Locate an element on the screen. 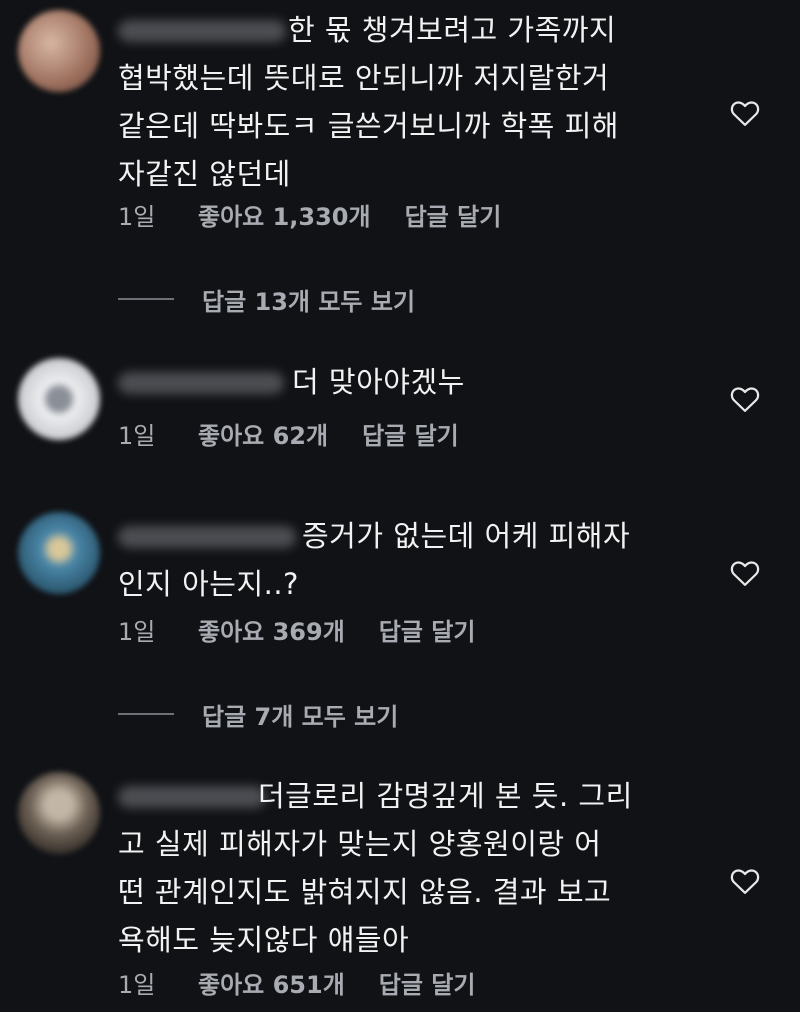 This screenshot has height=1012, width=800. view-replies-button: 답글 7개 모두 보기 is located at coordinates (258, 715).